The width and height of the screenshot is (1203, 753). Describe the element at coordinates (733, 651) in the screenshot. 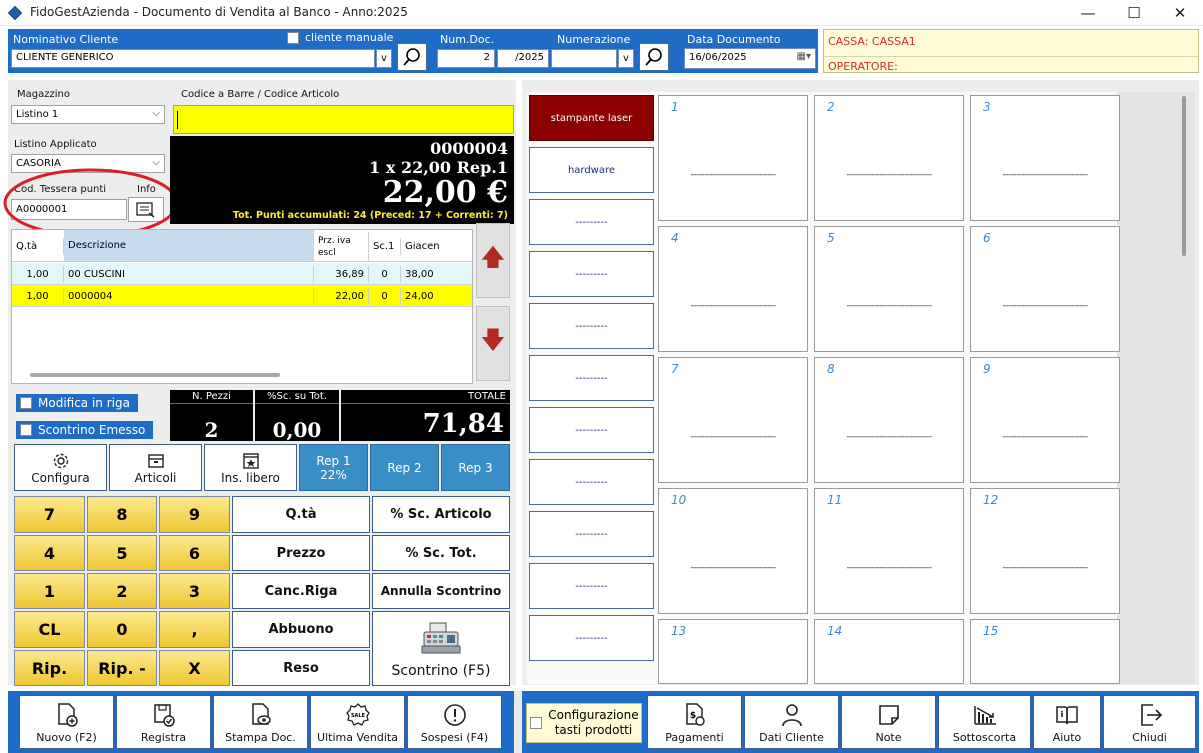

I see `product-tile: 13` at that location.